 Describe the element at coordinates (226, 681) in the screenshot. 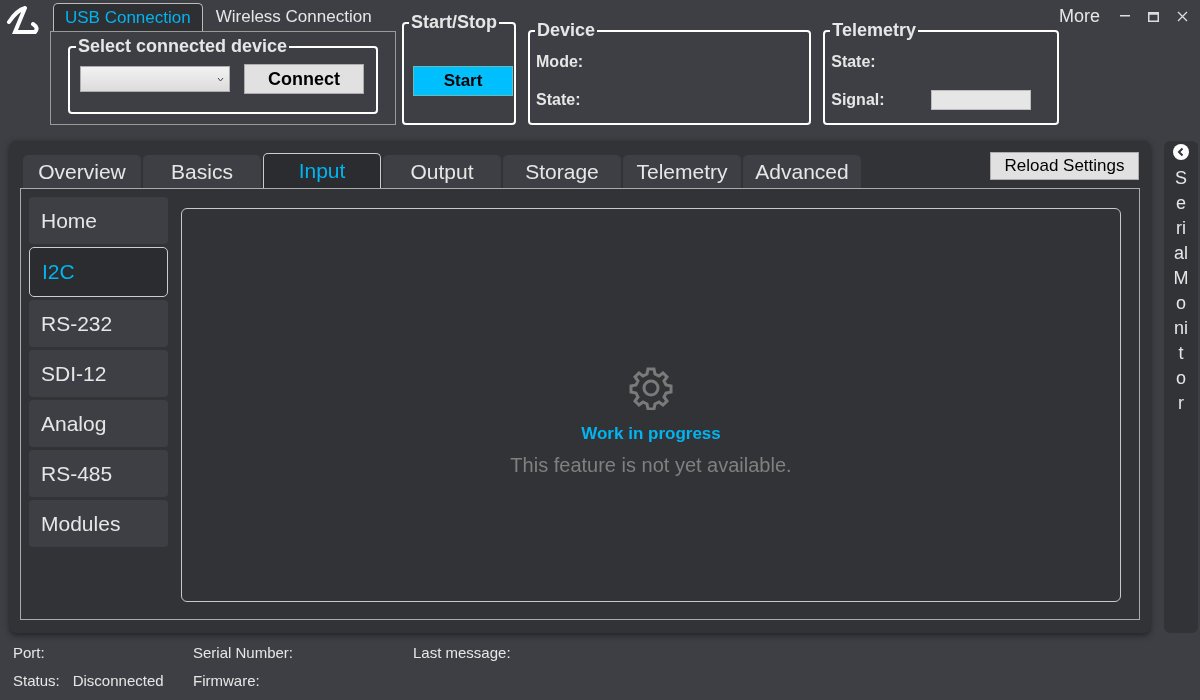

I see `firmware-label: Firmware:` at that location.